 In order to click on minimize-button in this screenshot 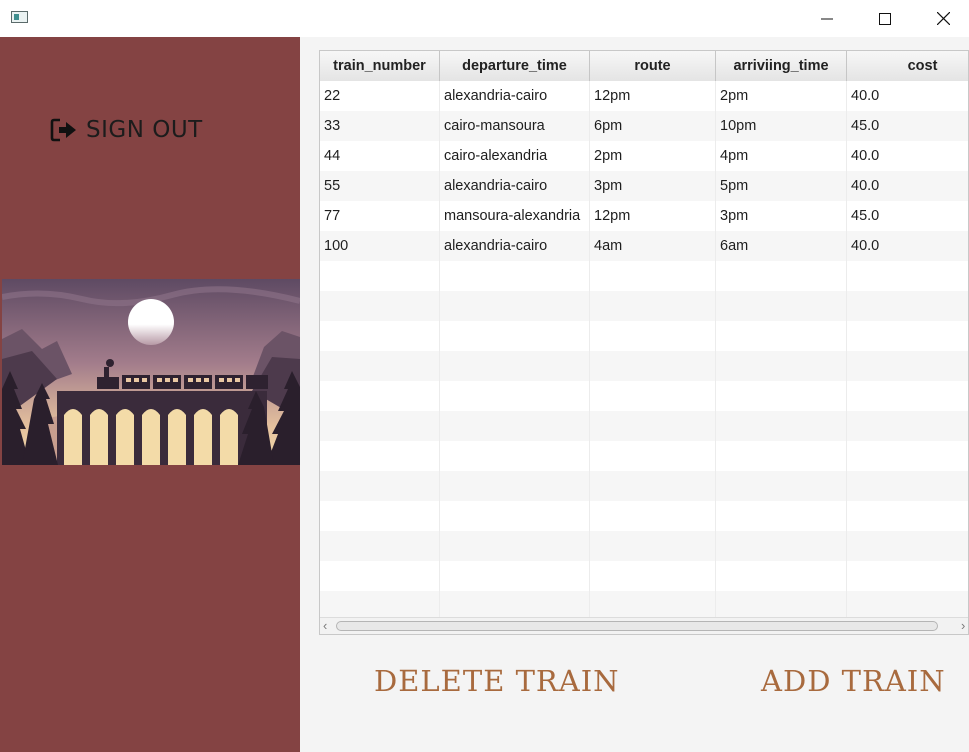, I will do `click(827, 18)`.